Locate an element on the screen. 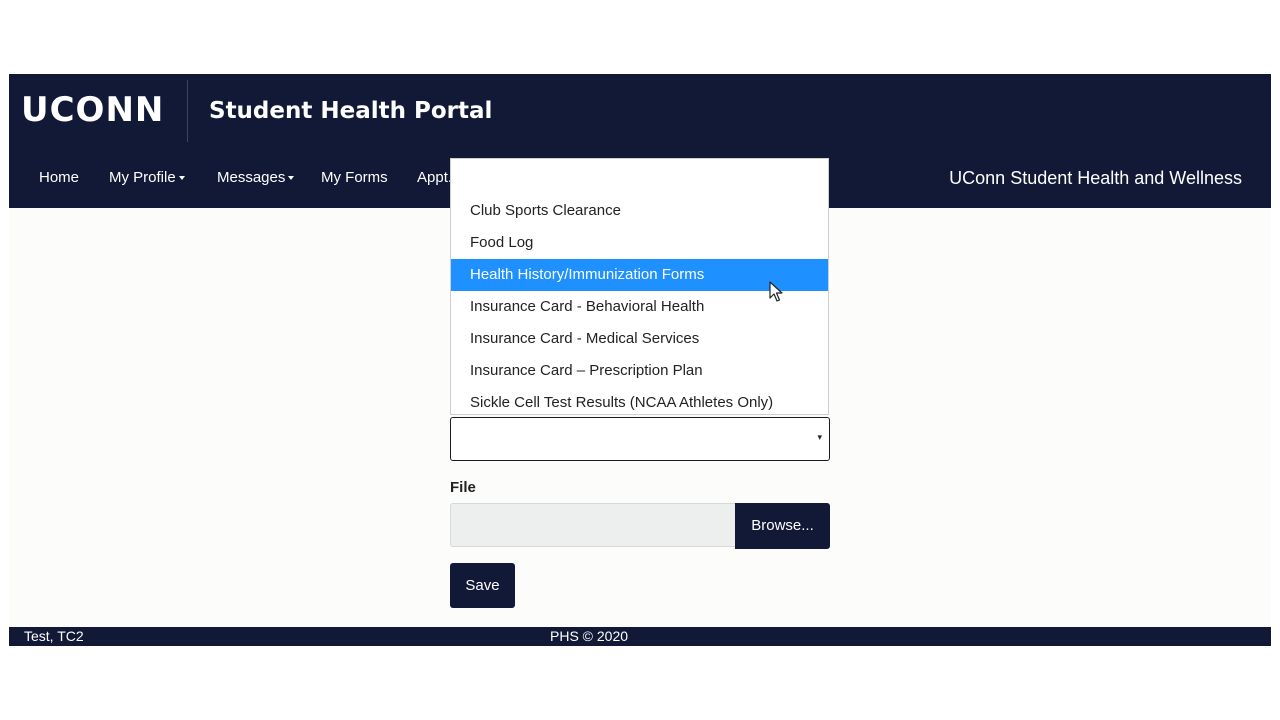  nav-appt-label: Appt. is located at coordinates (435, 177).